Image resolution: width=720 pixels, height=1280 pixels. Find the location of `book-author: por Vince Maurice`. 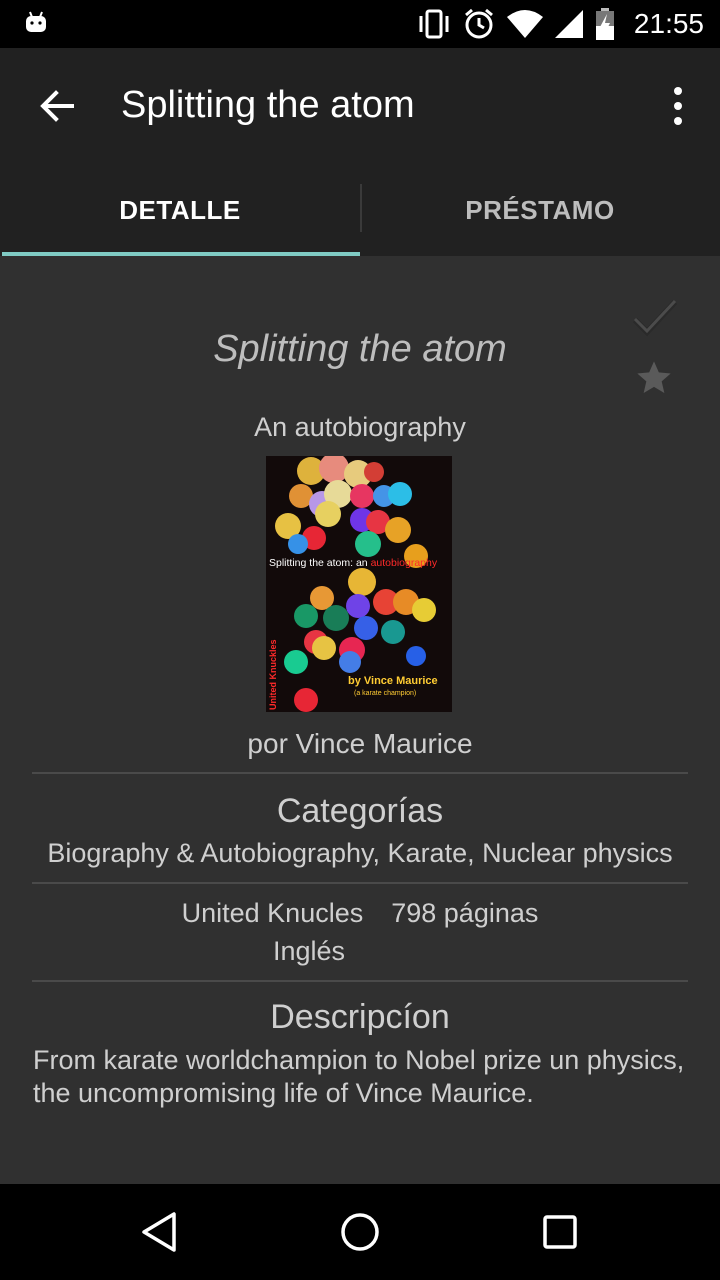

book-author: por Vince Maurice is located at coordinates (360, 743).